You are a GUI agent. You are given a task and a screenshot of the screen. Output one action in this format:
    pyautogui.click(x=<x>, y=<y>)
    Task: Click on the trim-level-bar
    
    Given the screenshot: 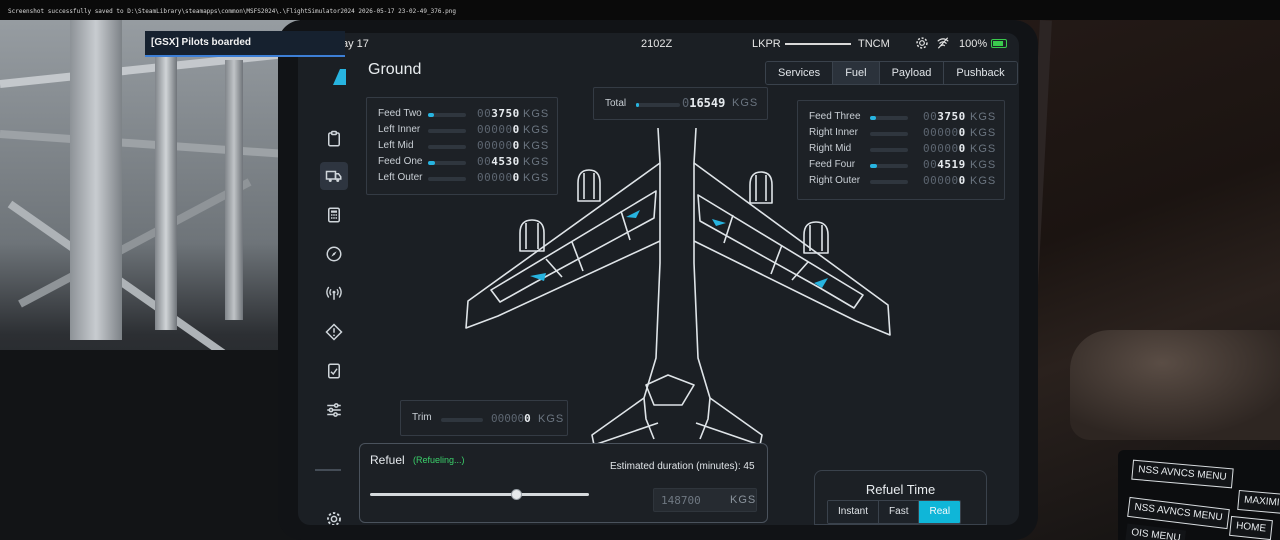 What is the action you would take?
    pyautogui.click(x=462, y=420)
    